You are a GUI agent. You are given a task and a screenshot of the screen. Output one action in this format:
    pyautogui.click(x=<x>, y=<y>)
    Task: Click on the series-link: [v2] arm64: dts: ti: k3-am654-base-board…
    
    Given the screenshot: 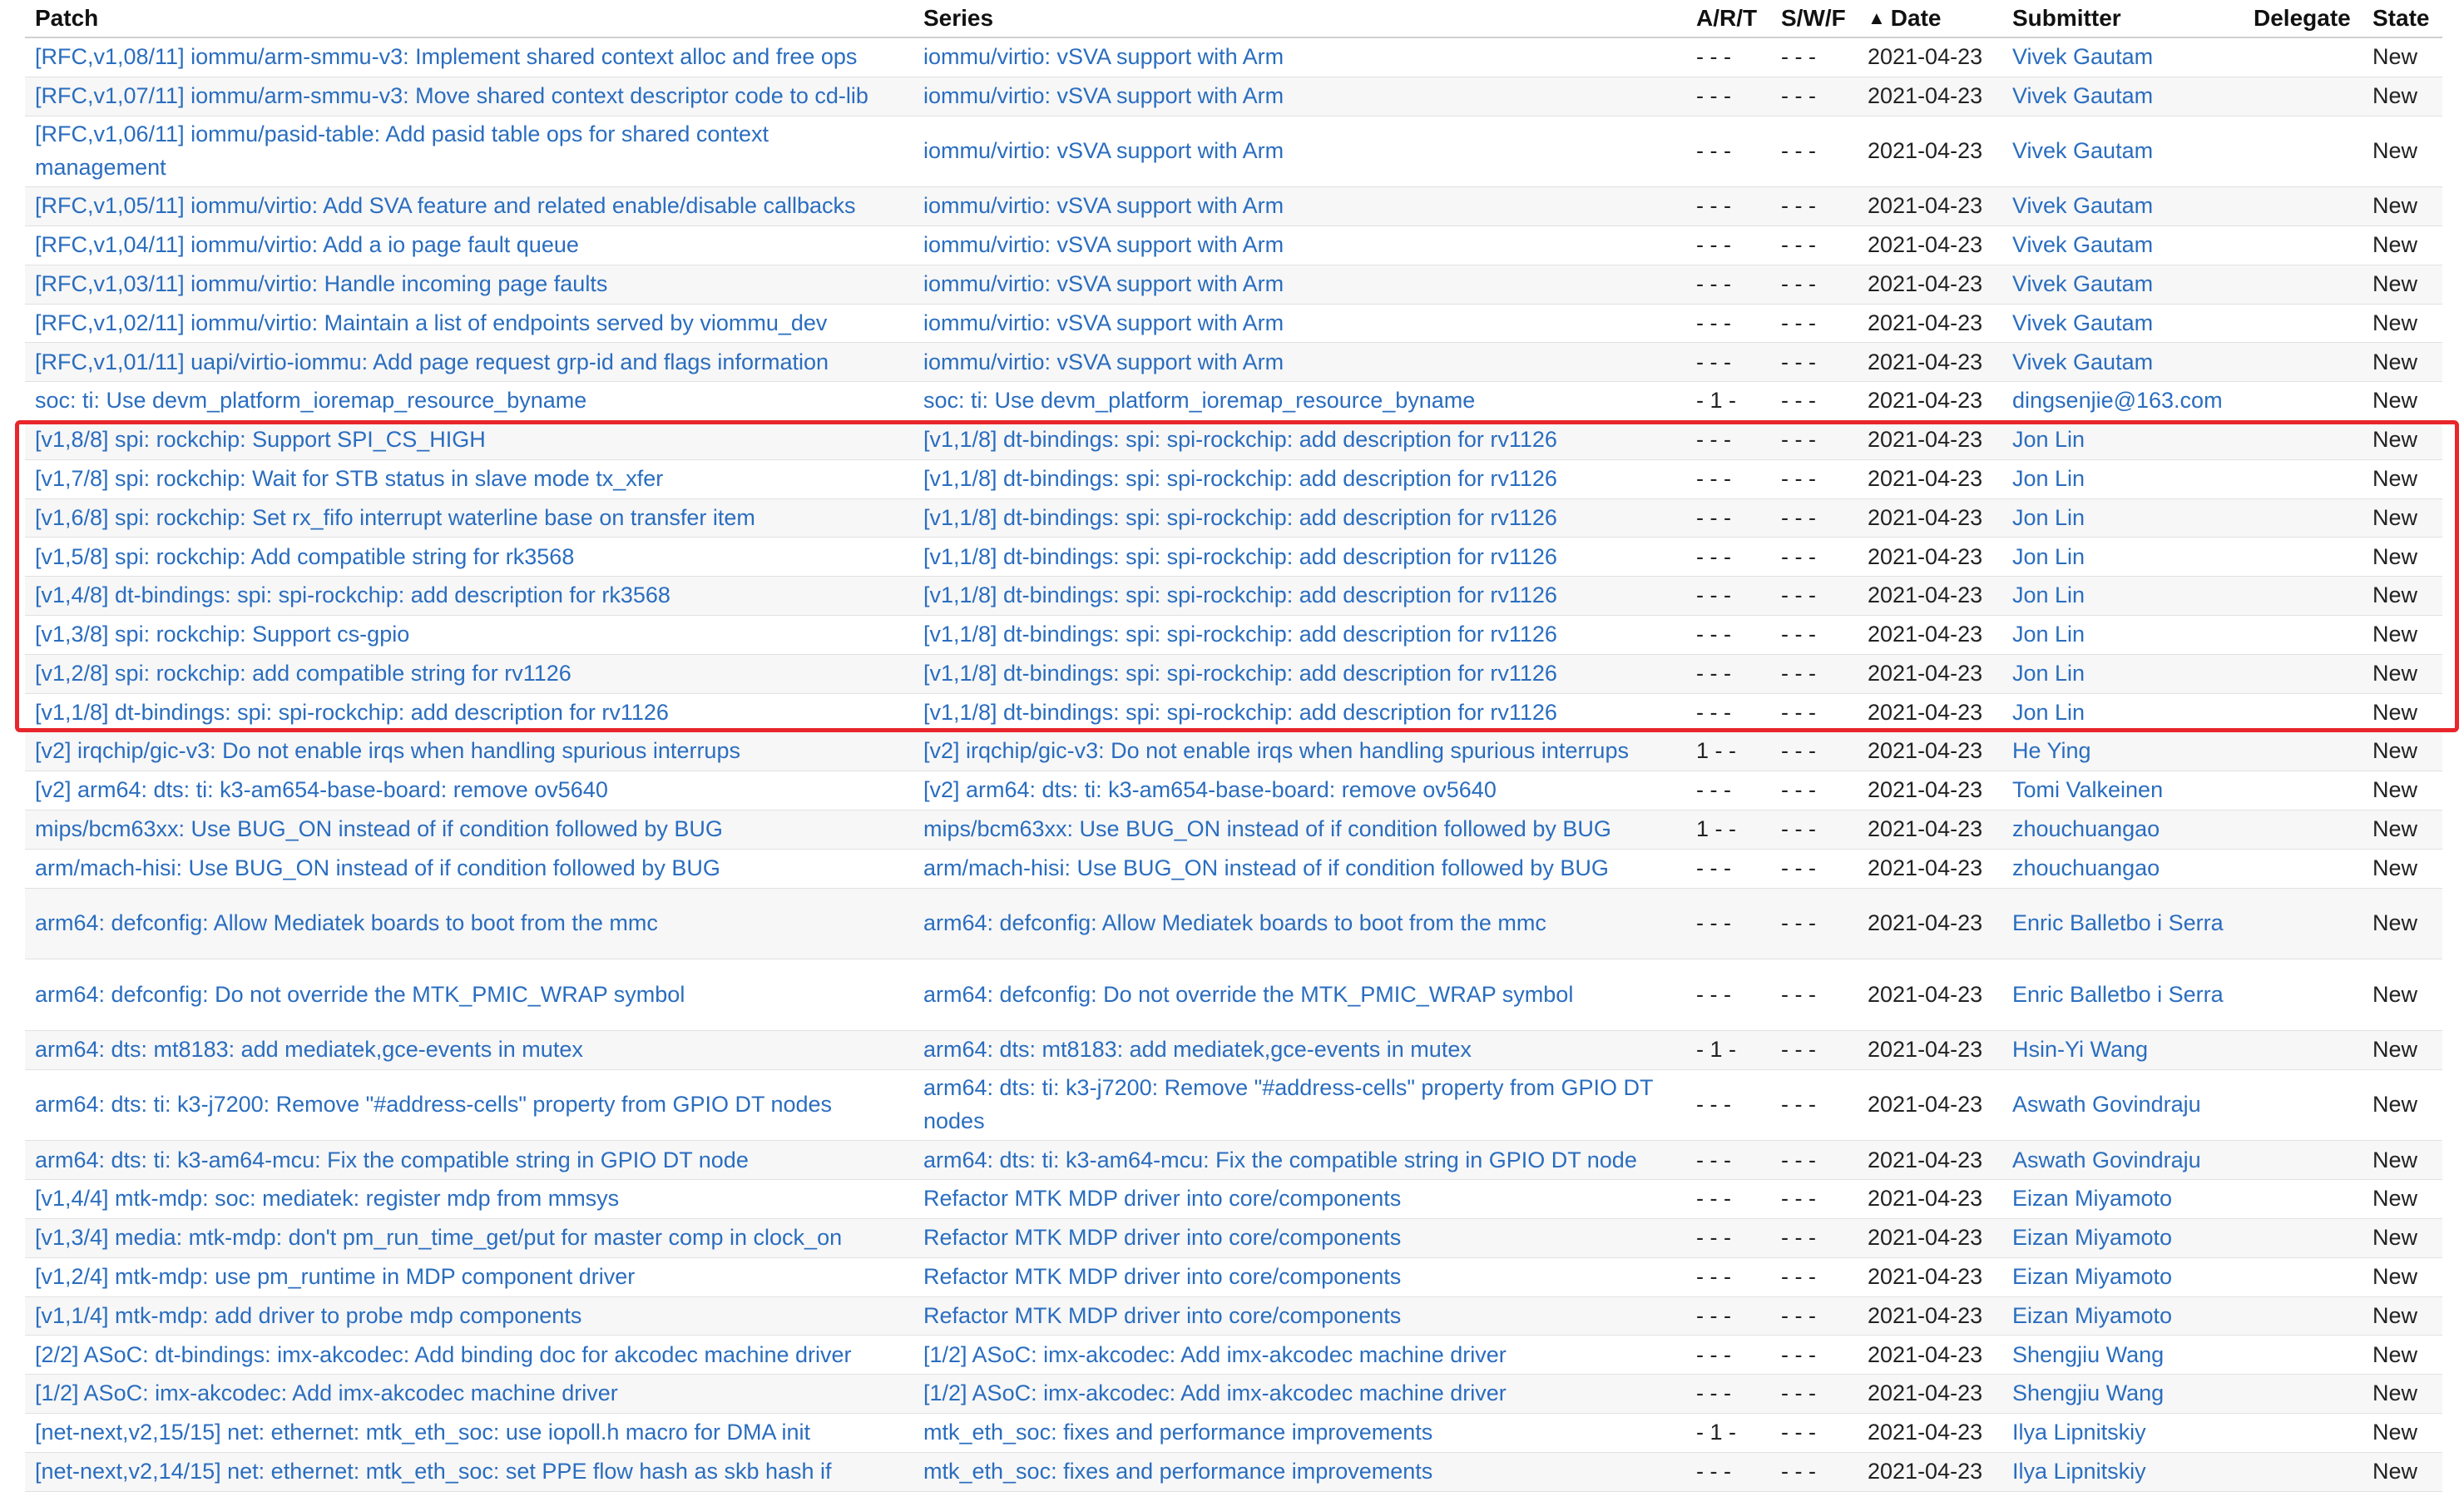 What is the action you would take?
    pyautogui.click(x=1210, y=789)
    